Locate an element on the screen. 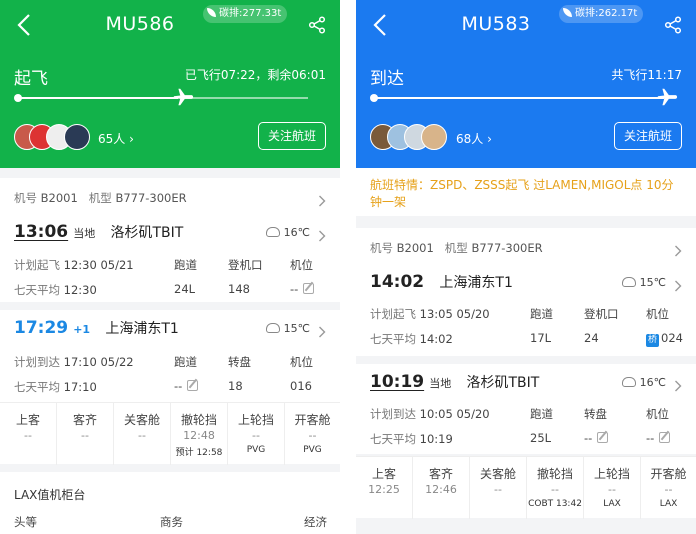  step-boarding: 上客 -- is located at coordinates (28, 434).